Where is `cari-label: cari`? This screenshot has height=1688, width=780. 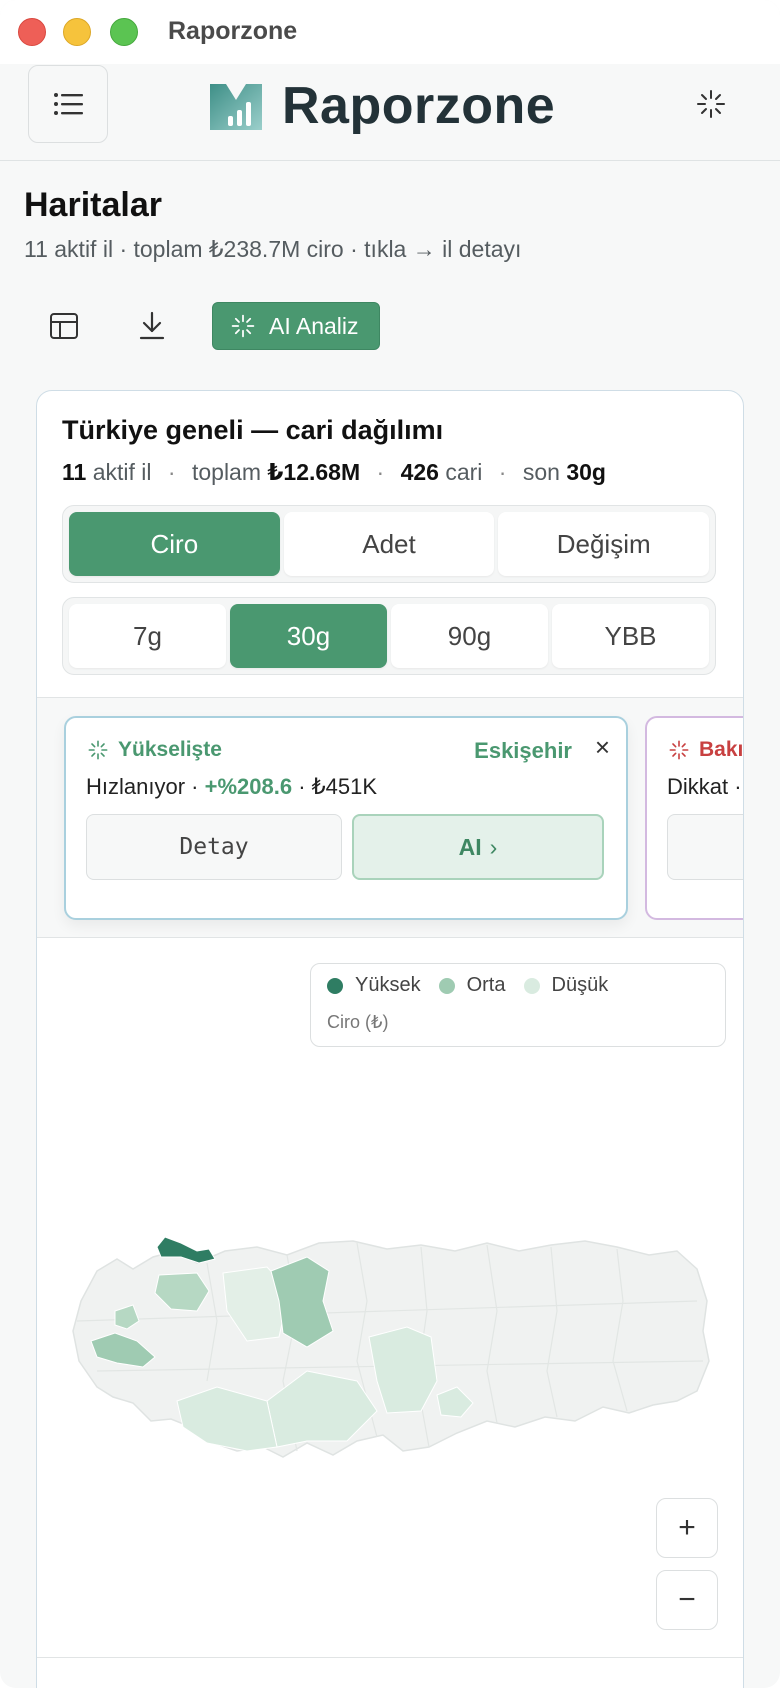
cari-label: cari is located at coordinates (464, 472).